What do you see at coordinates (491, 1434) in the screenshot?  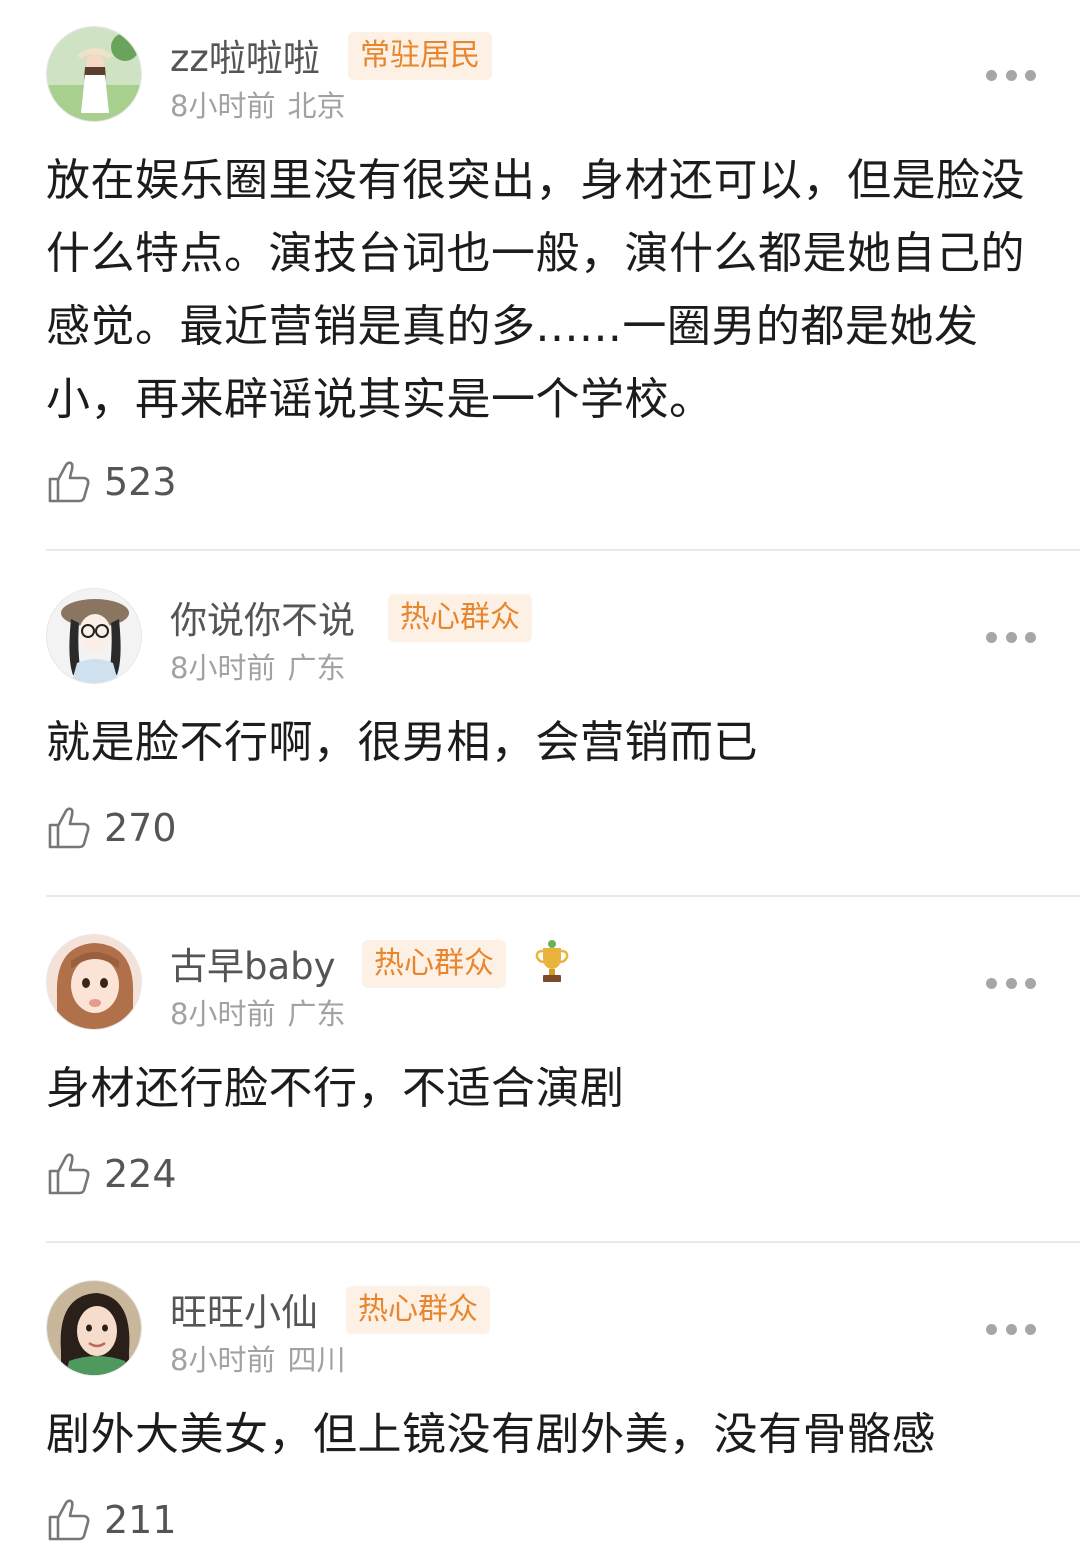 I see `comment-text: 剧外大美女，但上镜没有剧外美，没有骨骼感` at bounding box center [491, 1434].